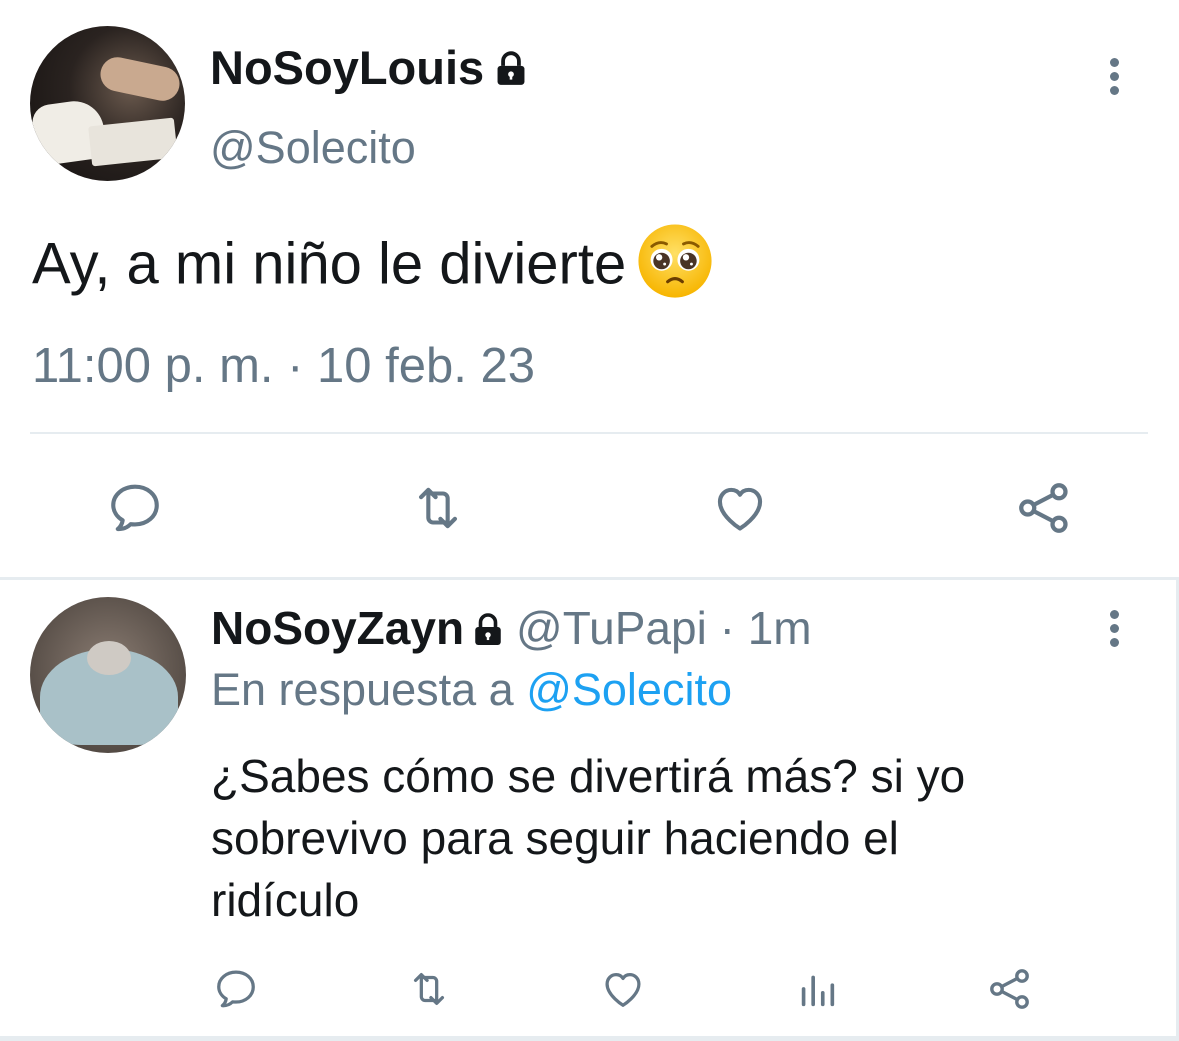 This screenshot has width=1179, height=1041. Describe the element at coordinates (108, 675) in the screenshot. I see `avatar-reply-user` at that location.